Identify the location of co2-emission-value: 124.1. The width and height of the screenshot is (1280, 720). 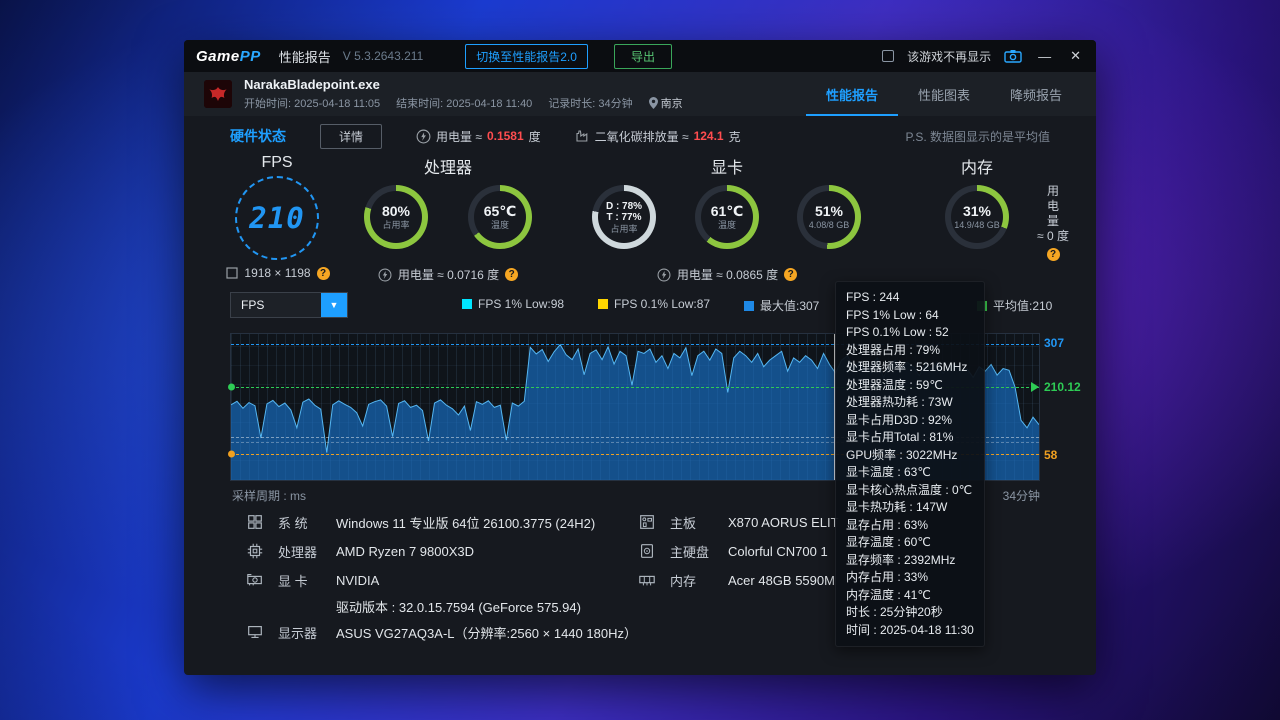
(708, 136).